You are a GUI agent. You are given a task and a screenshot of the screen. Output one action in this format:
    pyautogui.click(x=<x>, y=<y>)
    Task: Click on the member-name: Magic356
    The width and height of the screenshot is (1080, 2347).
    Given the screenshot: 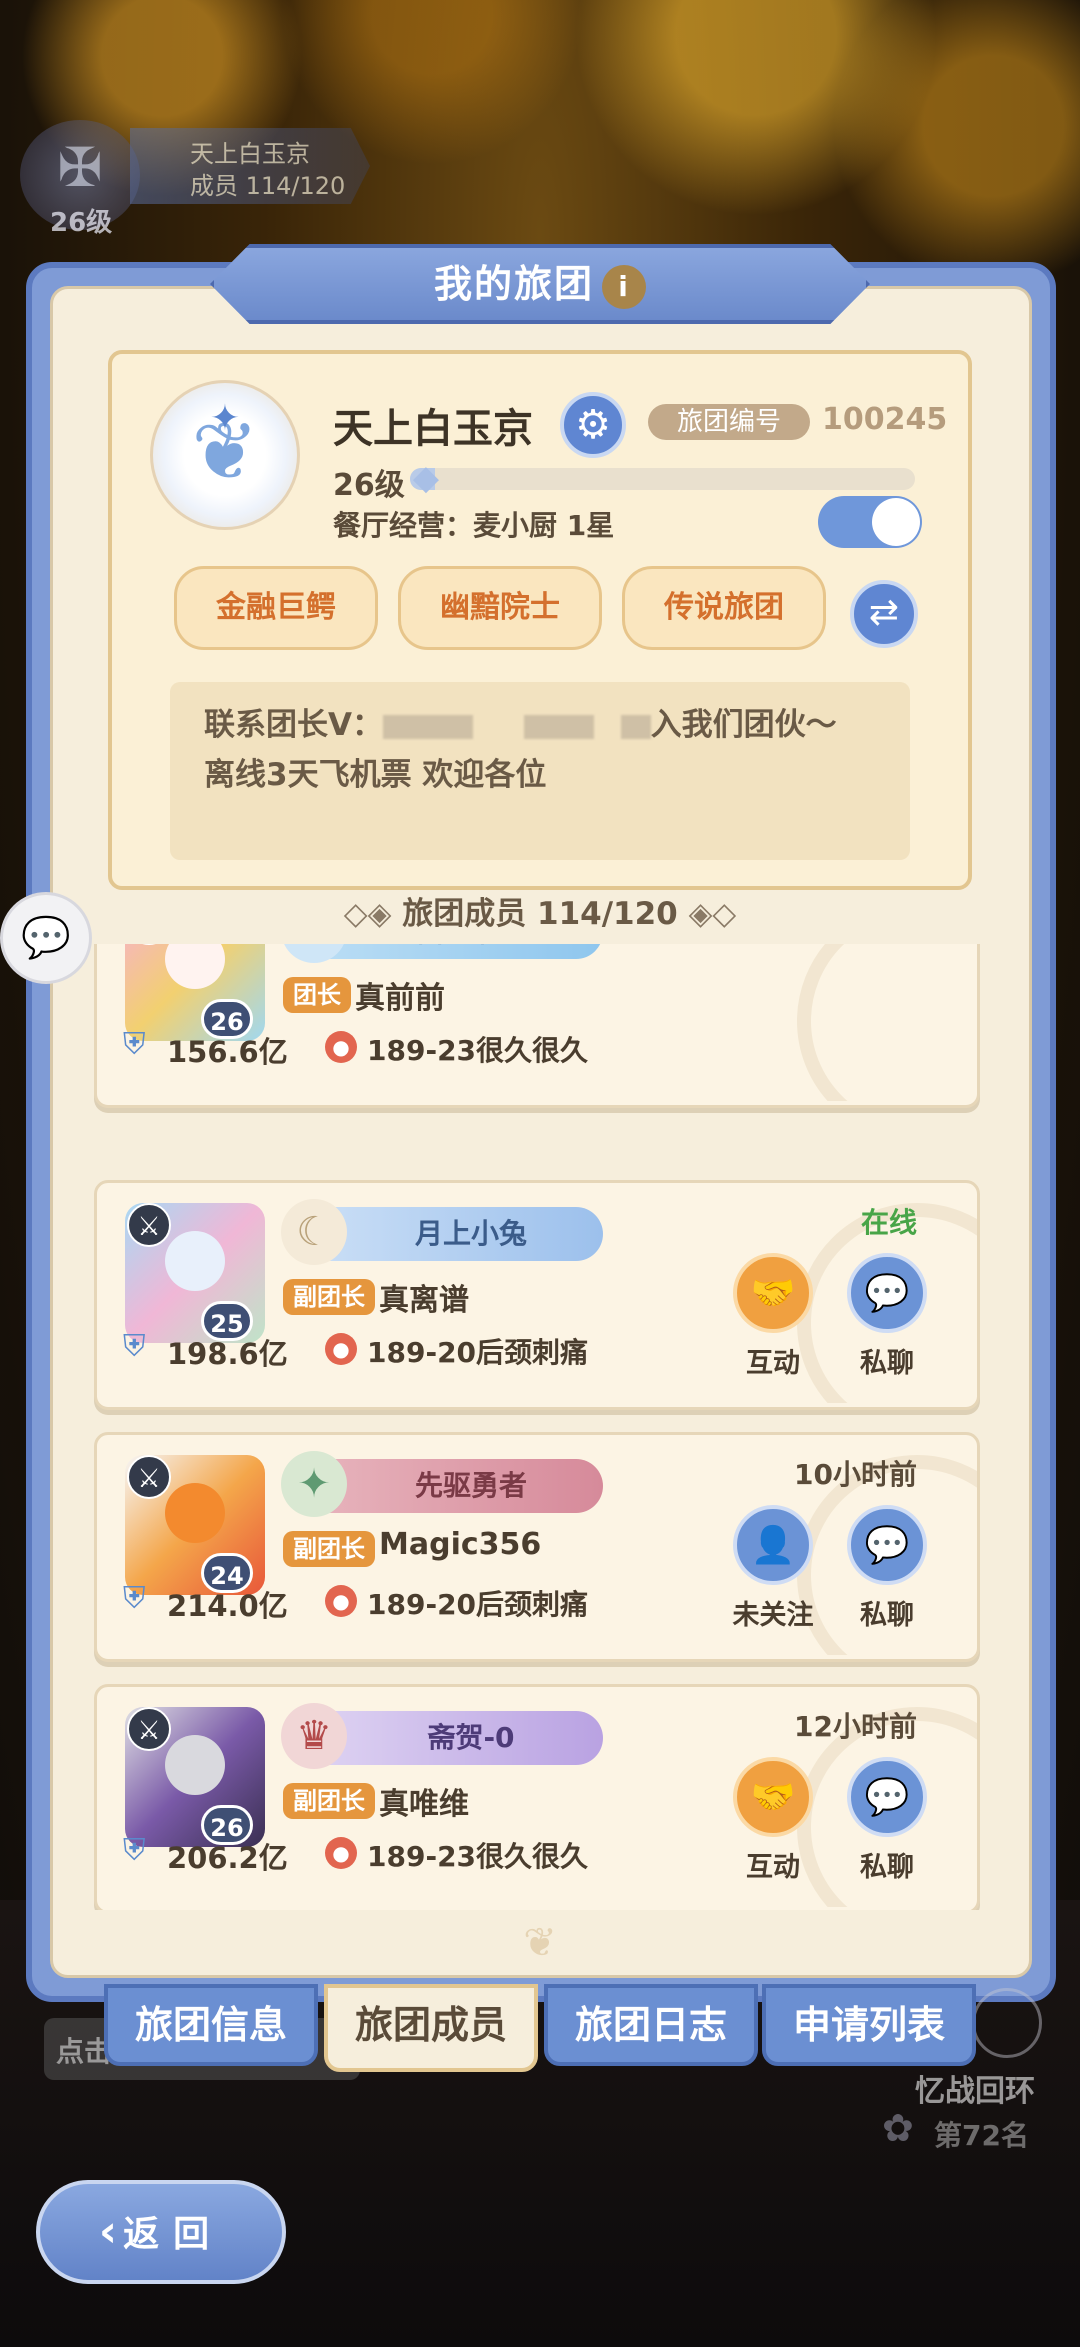 What is the action you would take?
    pyautogui.click(x=460, y=1544)
    